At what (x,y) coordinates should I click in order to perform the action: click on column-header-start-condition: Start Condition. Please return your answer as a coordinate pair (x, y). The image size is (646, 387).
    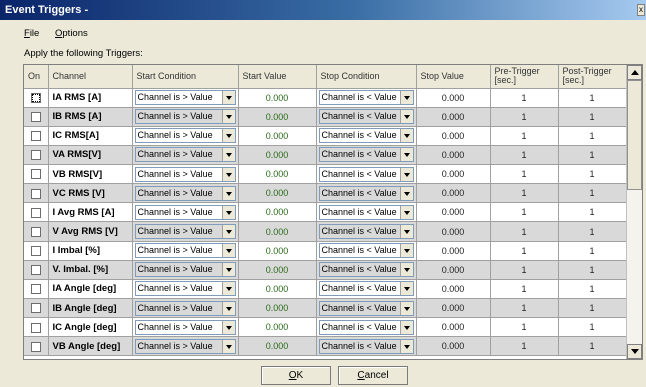
    Looking at the image, I should click on (185, 77).